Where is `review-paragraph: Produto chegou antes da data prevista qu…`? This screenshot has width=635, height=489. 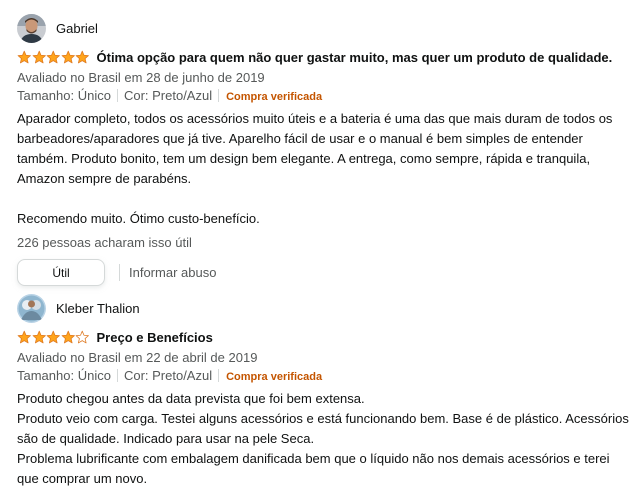
review-paragraph: Produto chegou antes da data prevista qu… is located at coordinates (191, 398).